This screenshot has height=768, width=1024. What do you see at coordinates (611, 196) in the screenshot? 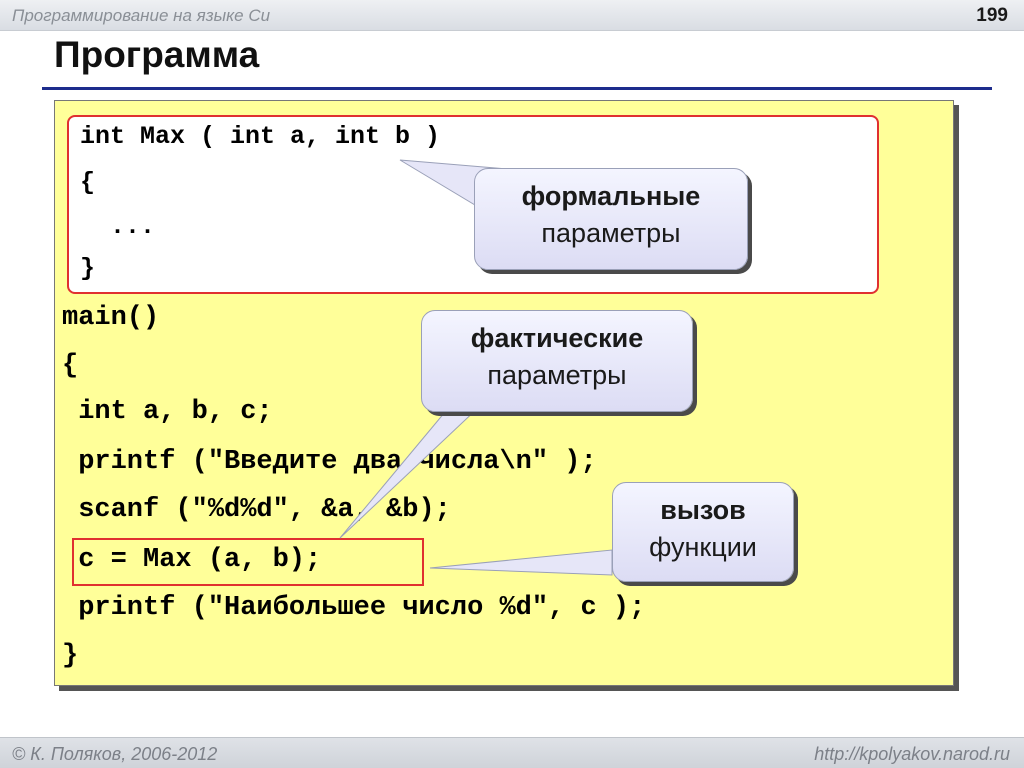
I see `formal-callout-bold: формальные` at bounding box center [611, 196].